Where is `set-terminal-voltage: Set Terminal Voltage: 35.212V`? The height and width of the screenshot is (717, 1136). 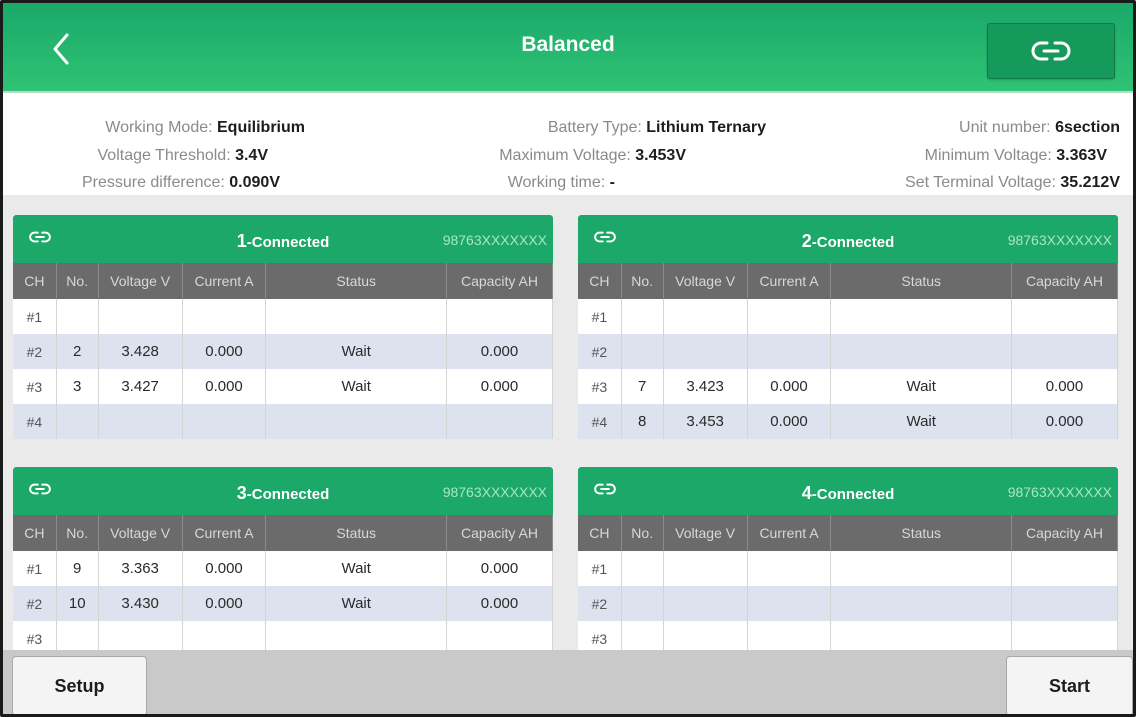
set-terminal-voltage: Set Terminal Voltage: 35.212V is located at coordinates (1012, 182).